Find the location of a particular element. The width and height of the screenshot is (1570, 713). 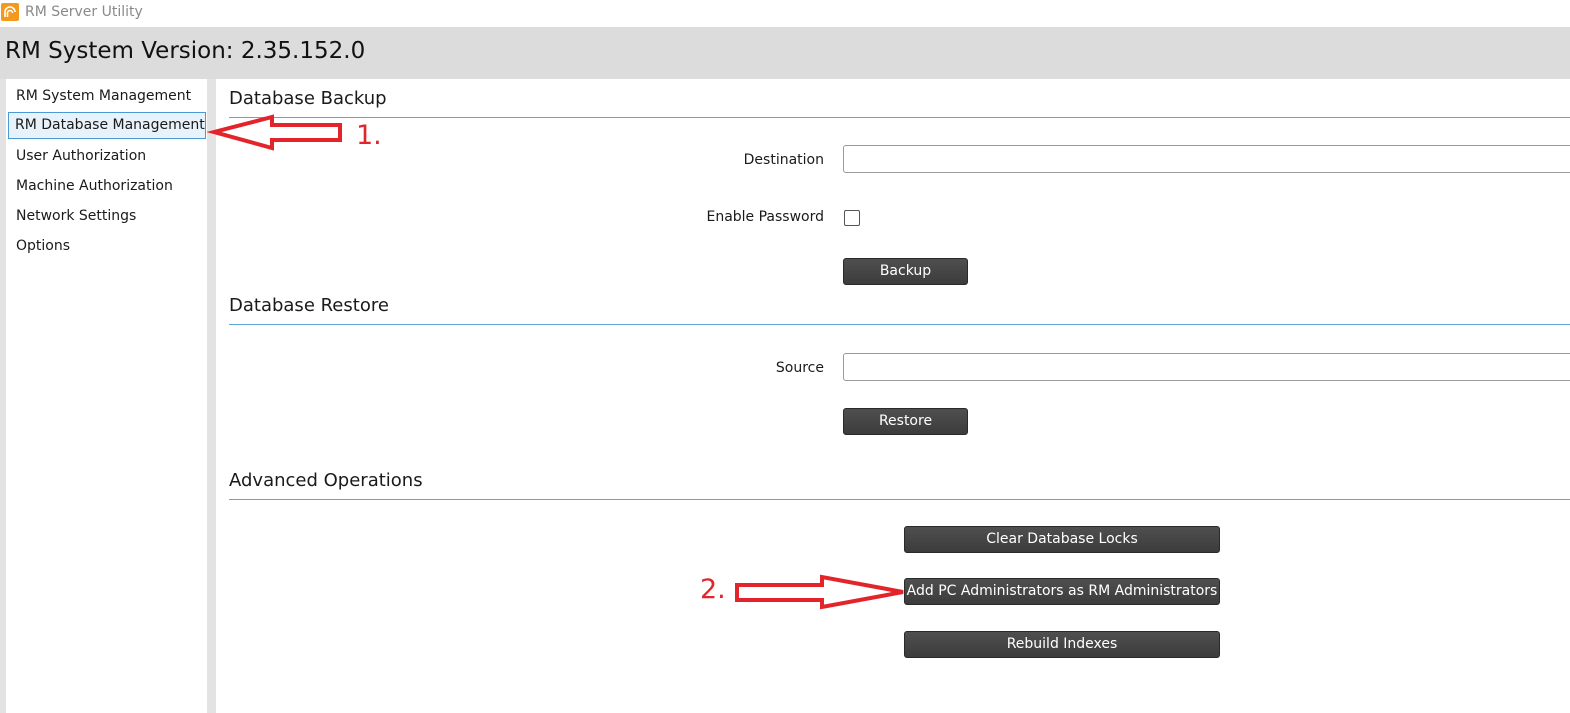

source-label: Source is located at coordinates (799, 368).